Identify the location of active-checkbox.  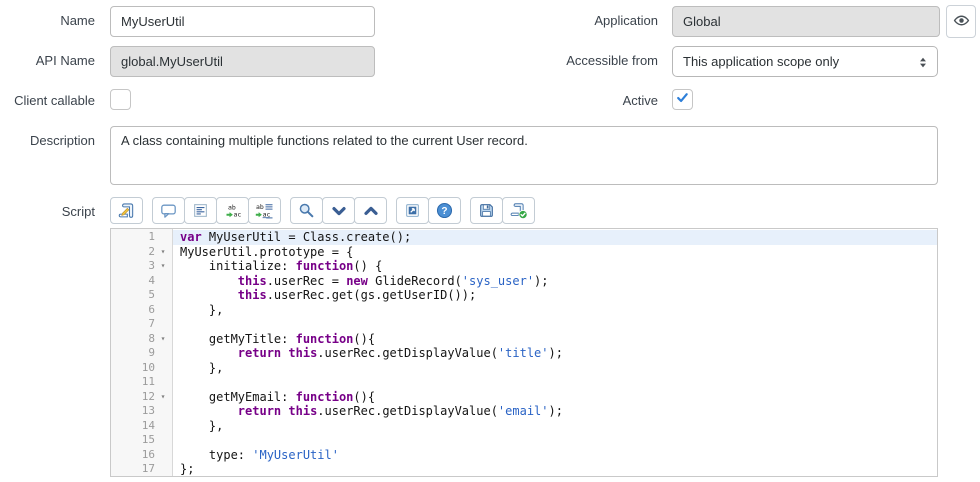
(682, 99).